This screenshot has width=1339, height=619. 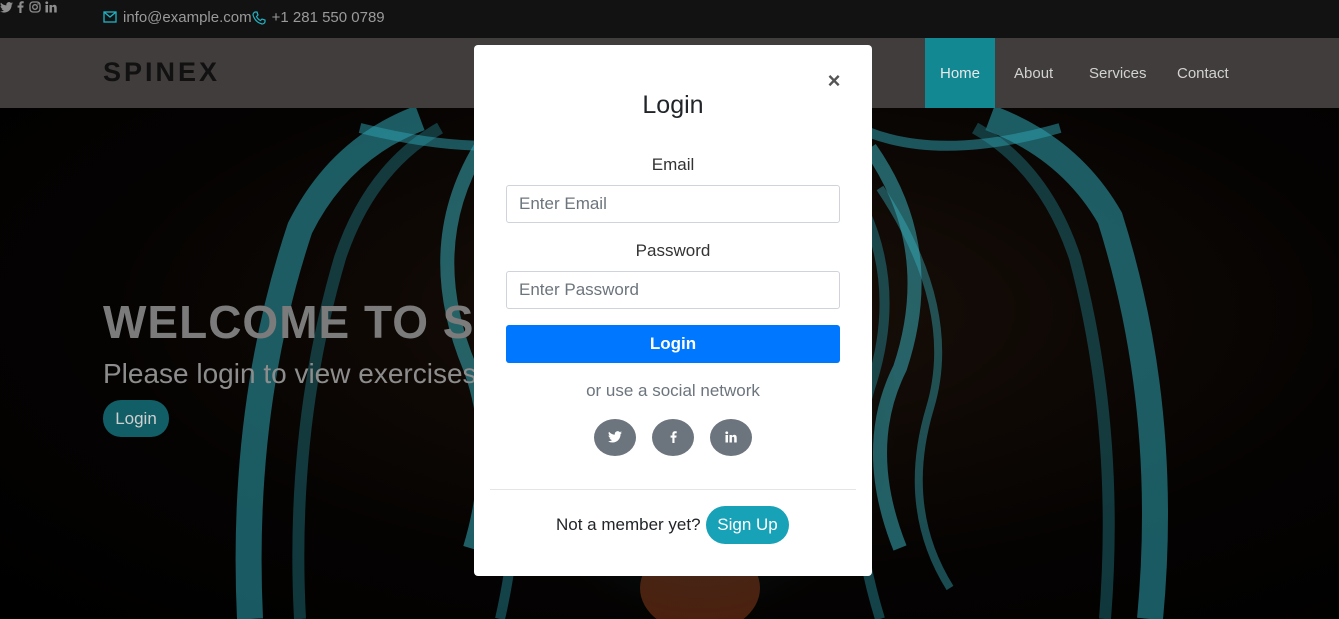 What do you see at coordinates (673, 489) in the screenshot?
I see `modal-divider` at bounding box center [673, 489].